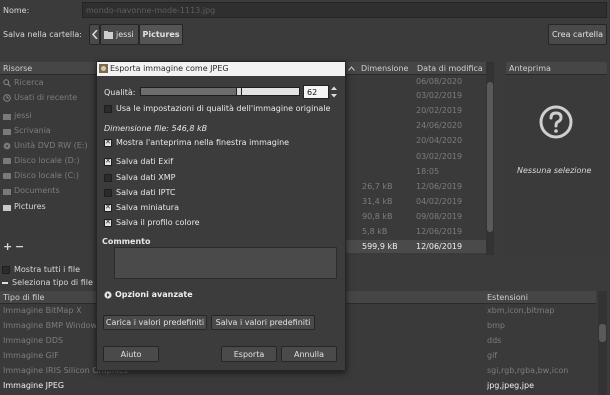  I want to click on place-dvd: Unità DVD RW (E:), so click(45, 146).